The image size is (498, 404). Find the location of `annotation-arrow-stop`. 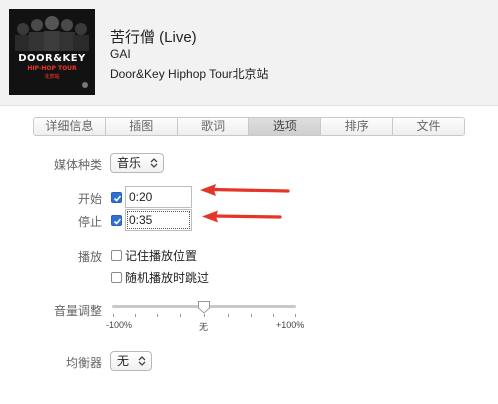

annotation-arrow-stop is located at coordinates (242, 216).